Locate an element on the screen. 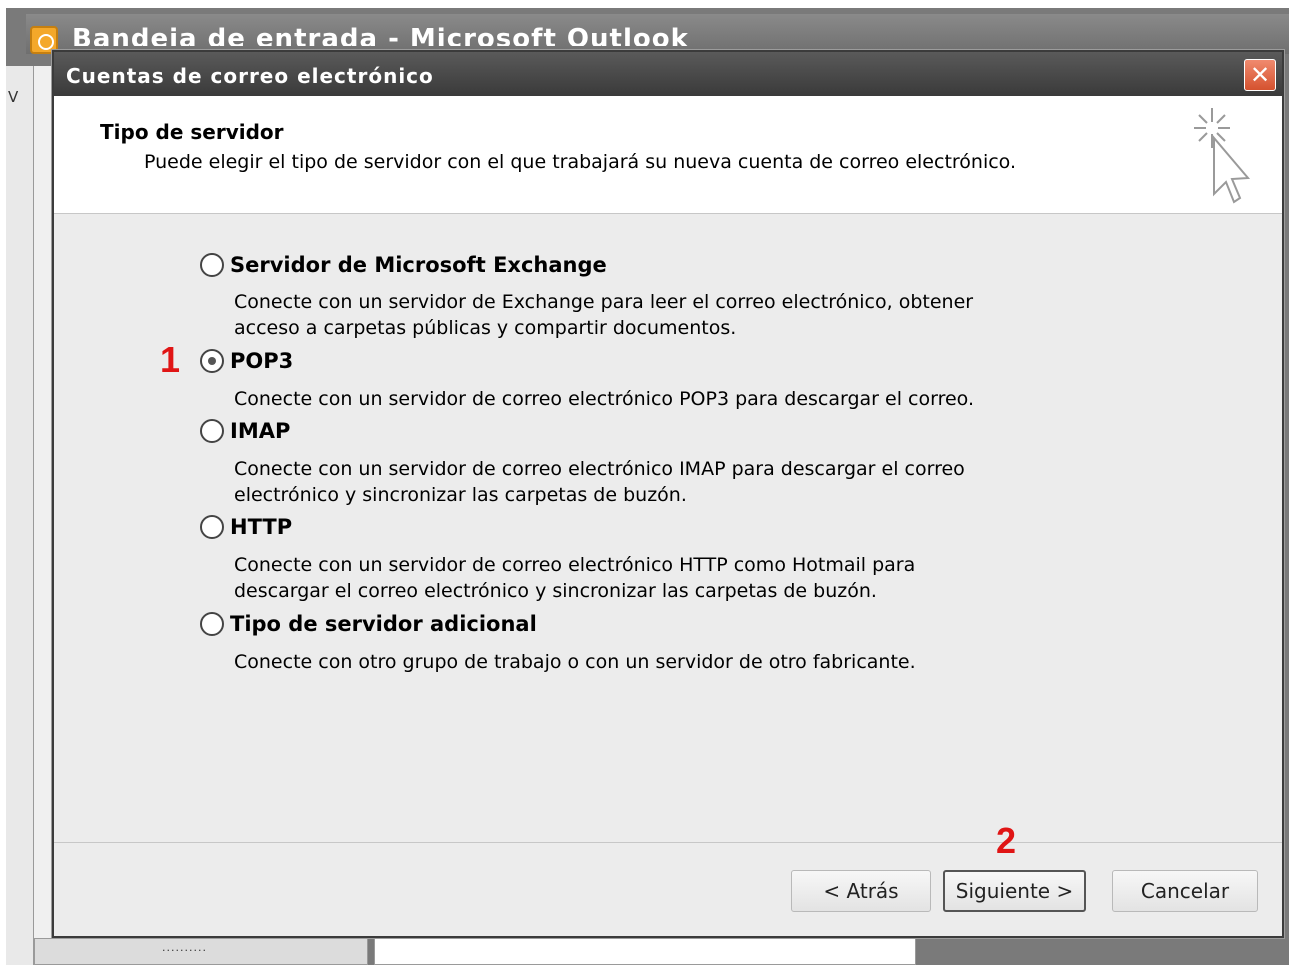  radio-option-http: HTTP is located at coordinates (246, 527).